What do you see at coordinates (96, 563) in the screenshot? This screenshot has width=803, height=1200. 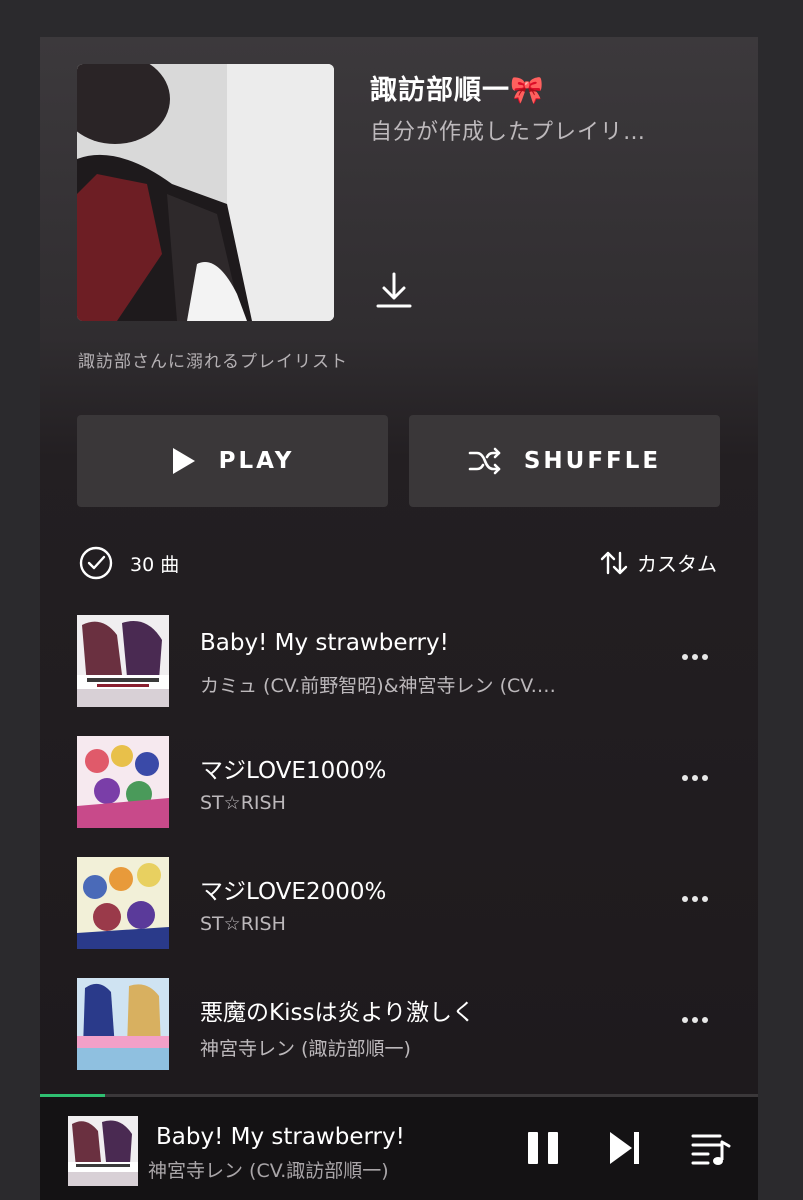 I see `check-circle-icon` at bounding box center [96, 563].